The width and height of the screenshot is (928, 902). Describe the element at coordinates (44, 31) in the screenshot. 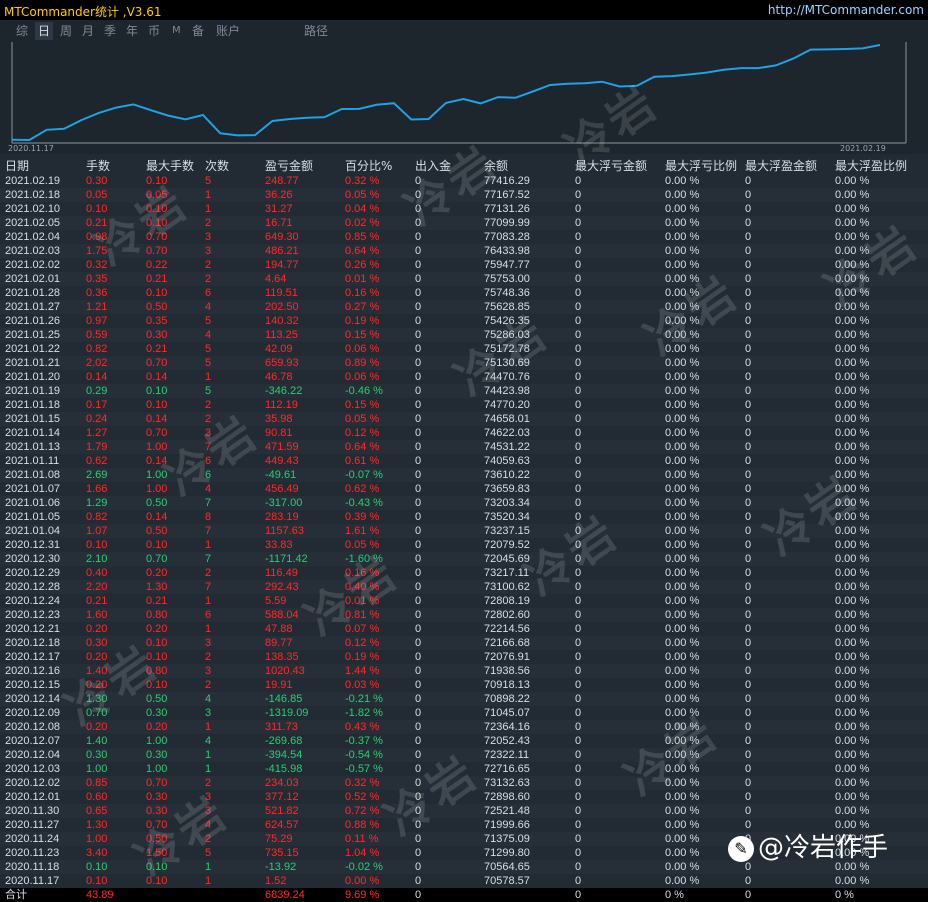

I see `tab-daily: 日` at that location.